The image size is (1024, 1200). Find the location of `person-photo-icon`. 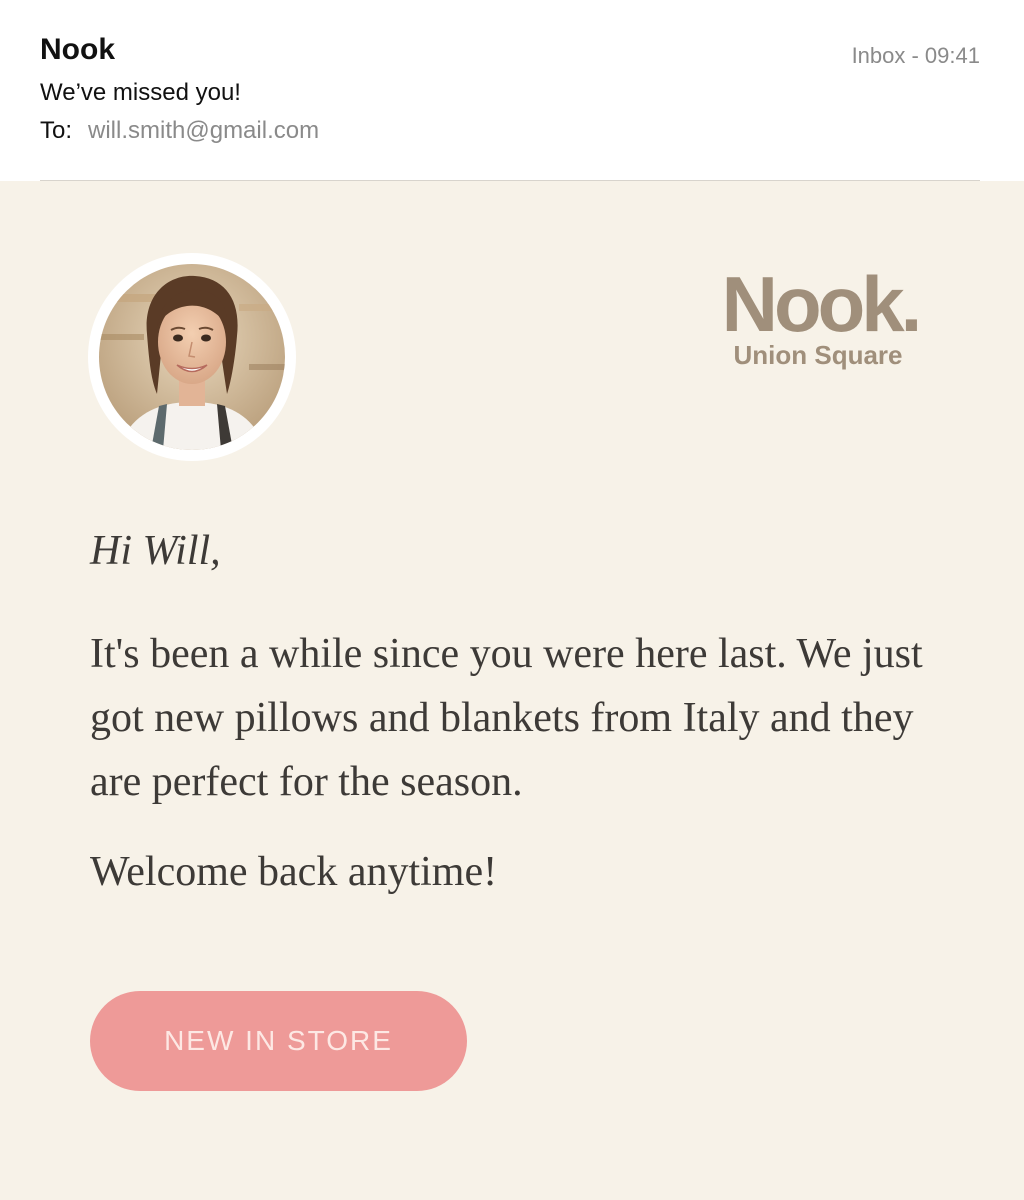

person-photo-icon is located at coordinates (192, 357).